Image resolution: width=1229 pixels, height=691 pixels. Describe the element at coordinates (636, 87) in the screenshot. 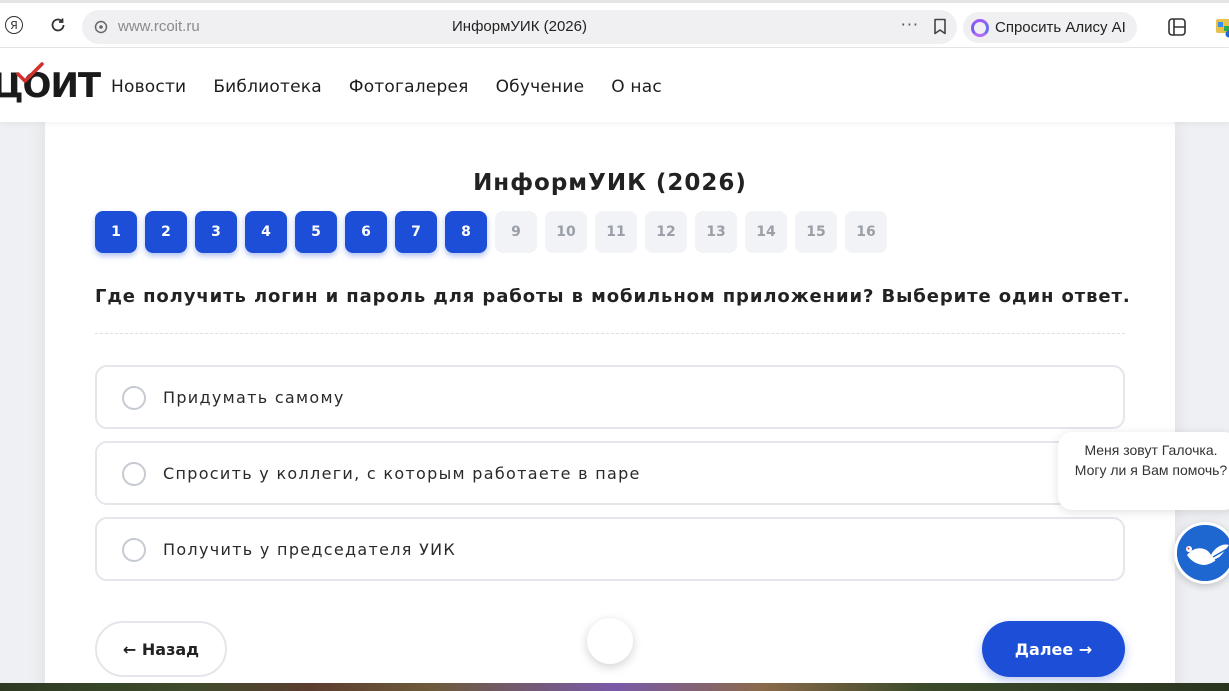

I see `nav-item-about: О нас` at that location.